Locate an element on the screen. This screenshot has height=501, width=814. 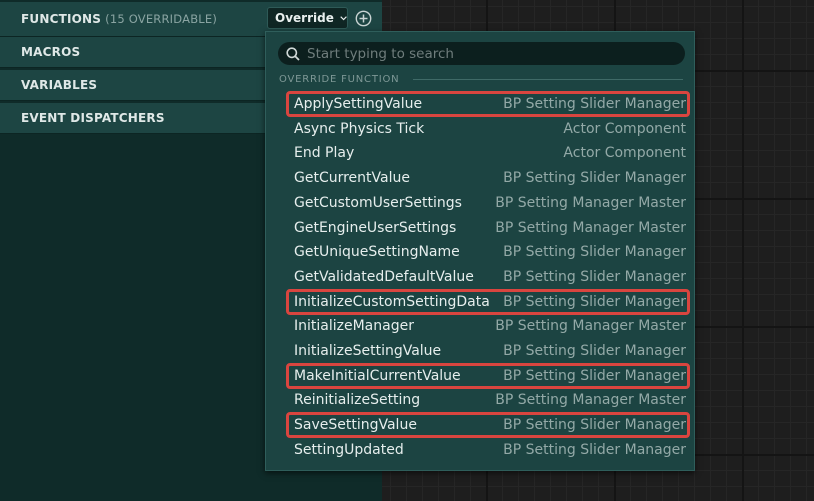
section-macros-label: MACROS is located at coordinates (51, 52).